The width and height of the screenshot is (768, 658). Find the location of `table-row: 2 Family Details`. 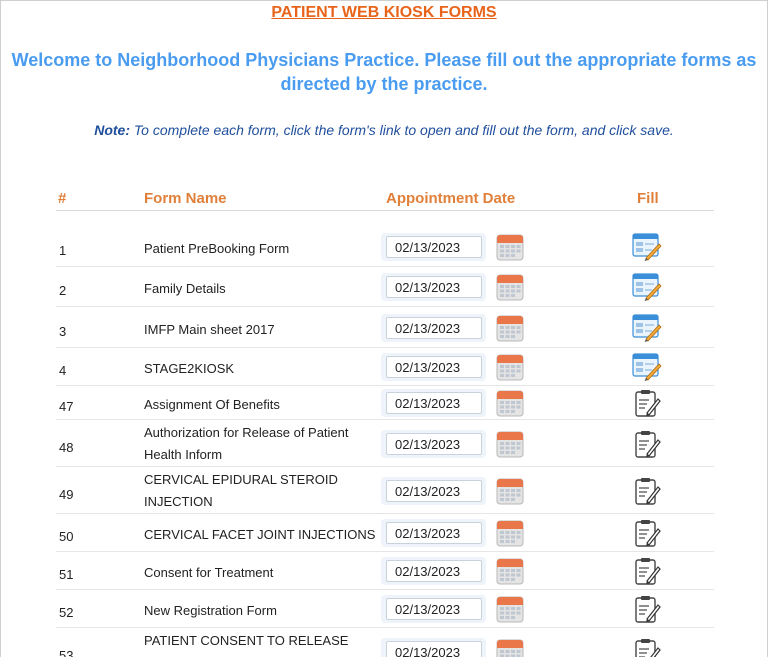

table-row: 2 Family Details is located at coordinates (385, 287).